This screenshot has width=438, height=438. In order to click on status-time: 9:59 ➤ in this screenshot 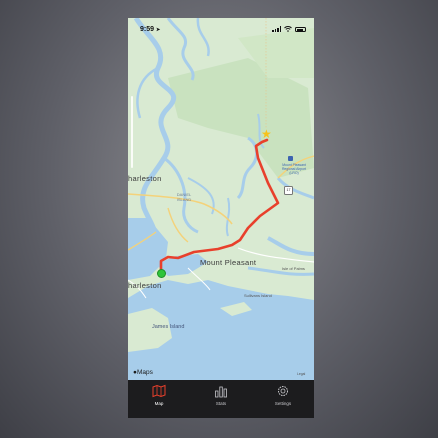, I will do `click(150, 29)`.